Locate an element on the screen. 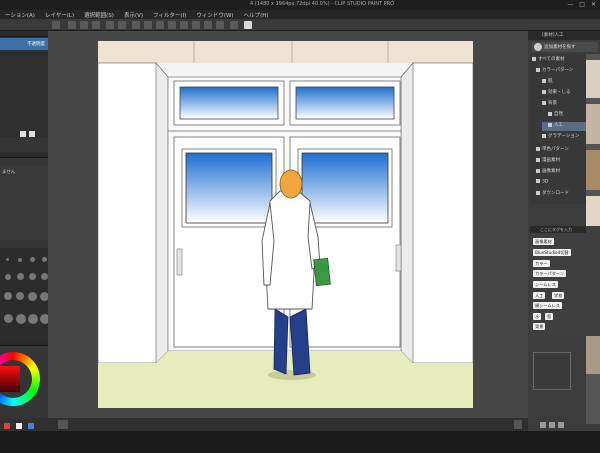  paste-icon is located at coordinates (543, 425).